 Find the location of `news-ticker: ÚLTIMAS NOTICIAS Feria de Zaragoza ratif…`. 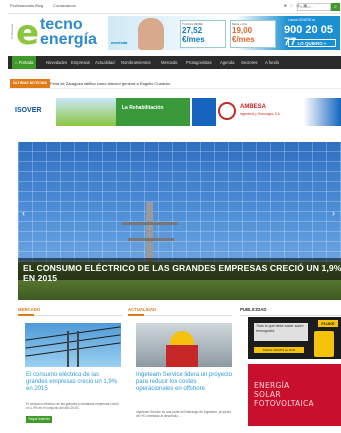

news-ticker: ÚLTIMAS NOTICIAS Feria de Zaragoza ratif… is located at coordinates (174, 83).